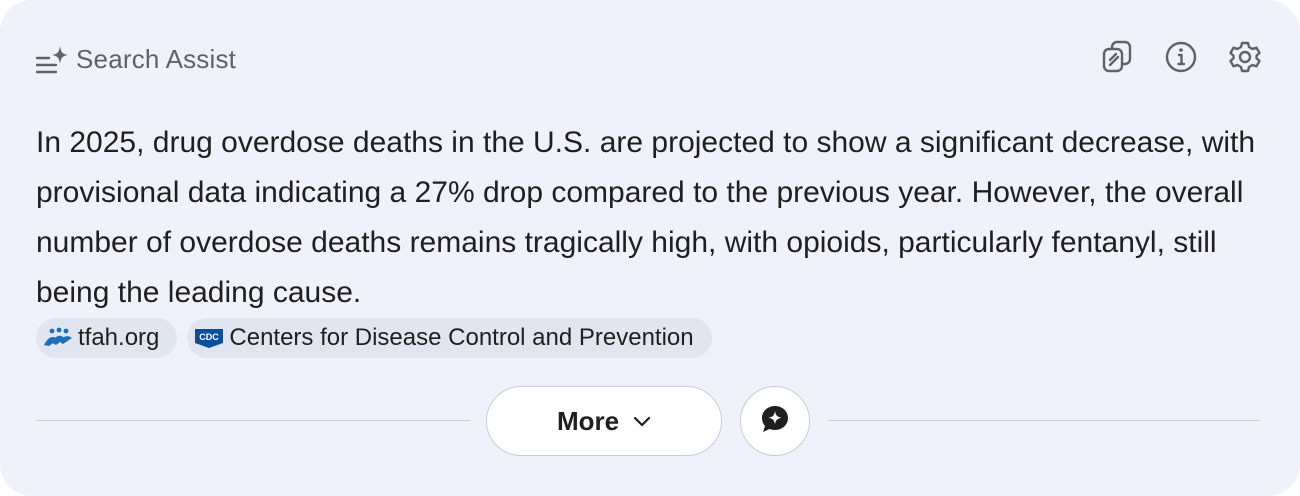  What do you see at coordinates (253, 420) in the screenshot?
I see `divider-left` at bounding box center [253, 420].